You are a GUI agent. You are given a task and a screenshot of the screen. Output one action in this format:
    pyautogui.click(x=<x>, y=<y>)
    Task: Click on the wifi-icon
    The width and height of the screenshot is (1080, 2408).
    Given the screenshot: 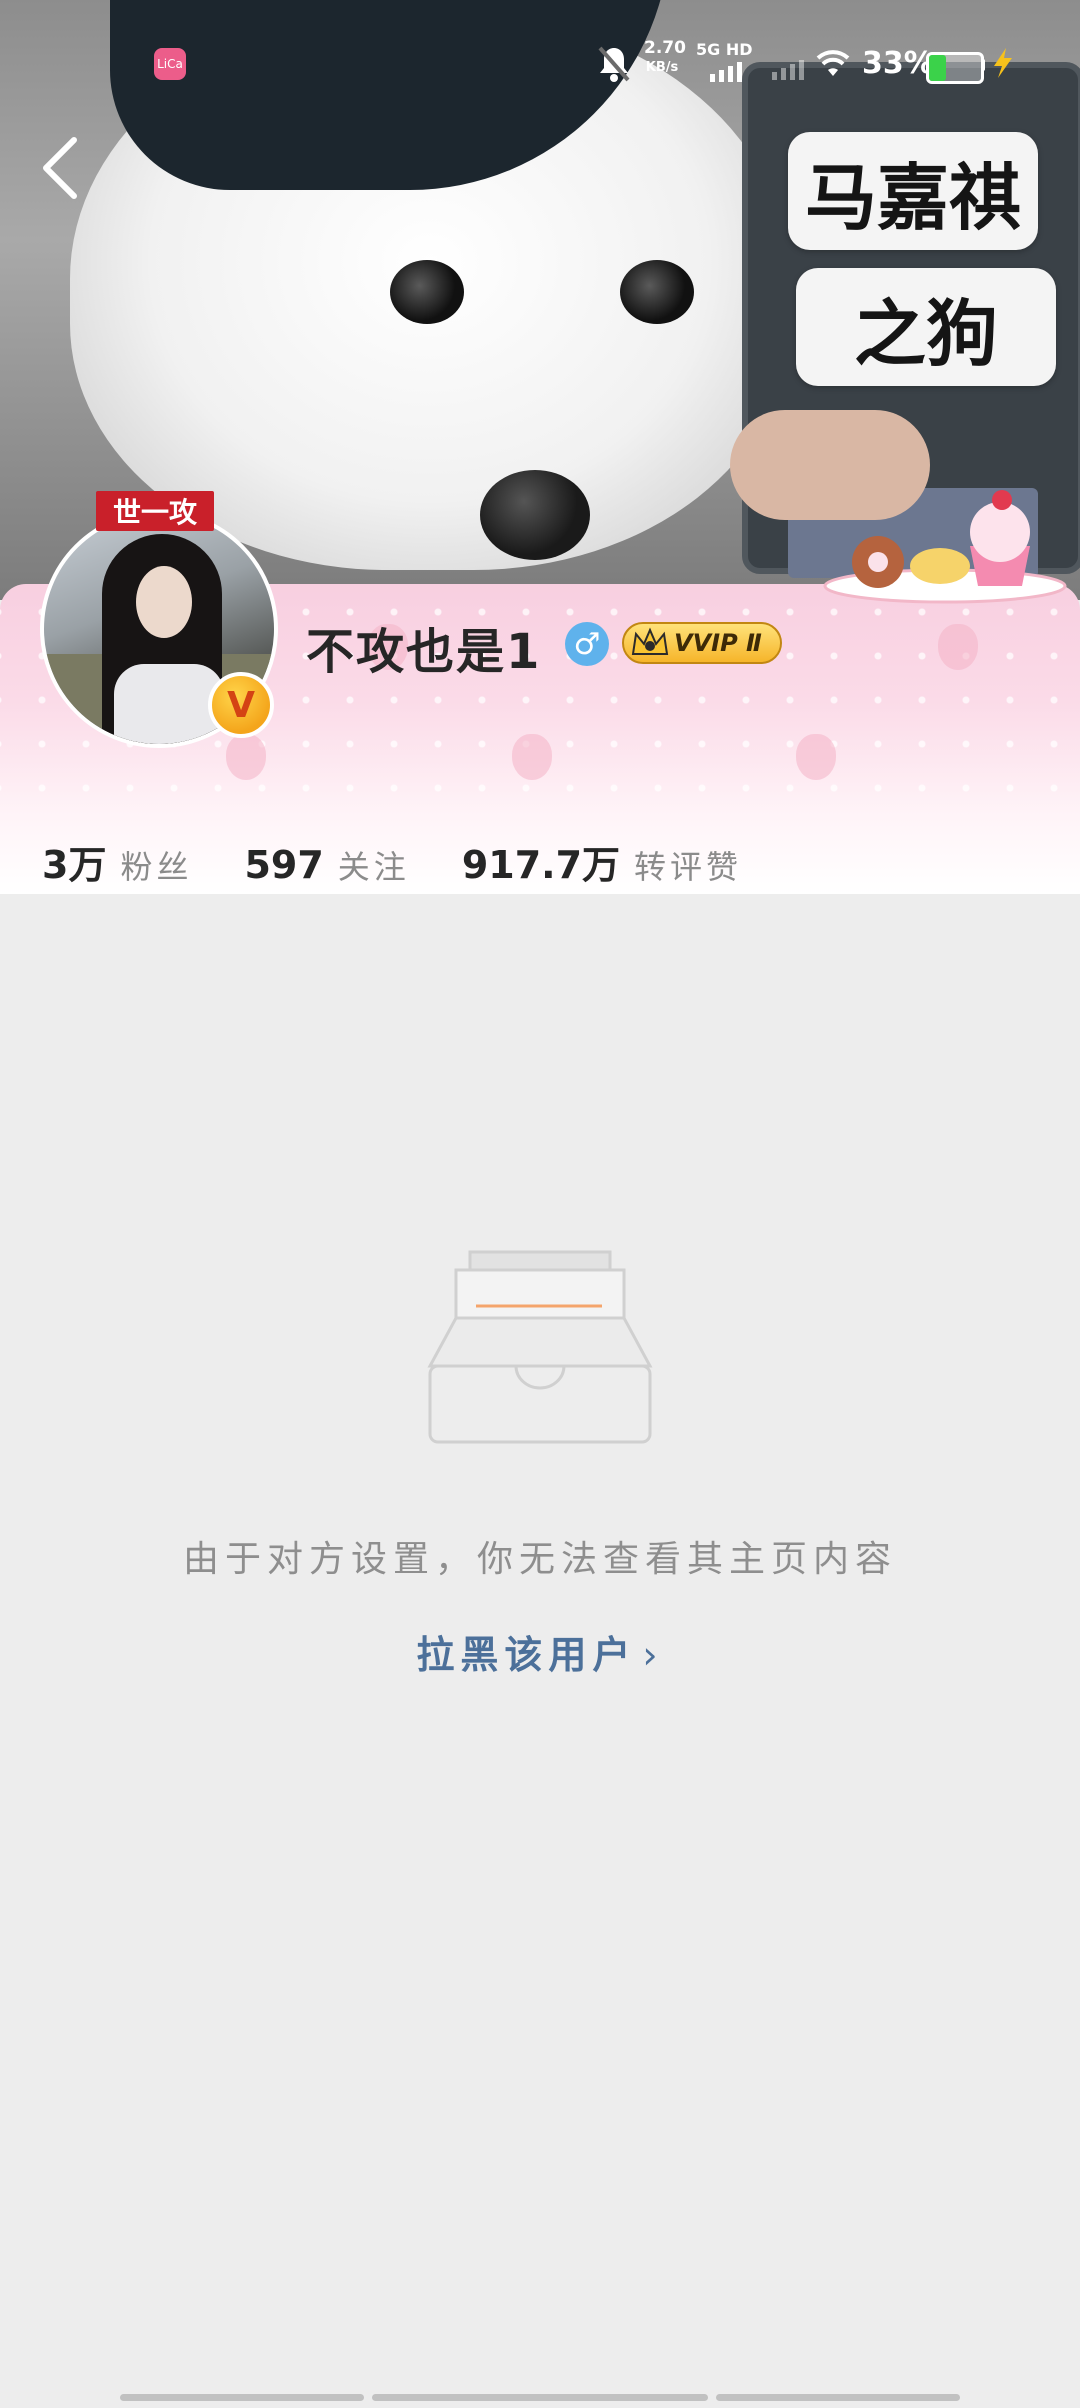 What is the action you would take?
    pyautogui.click(x=833, y=63)
    